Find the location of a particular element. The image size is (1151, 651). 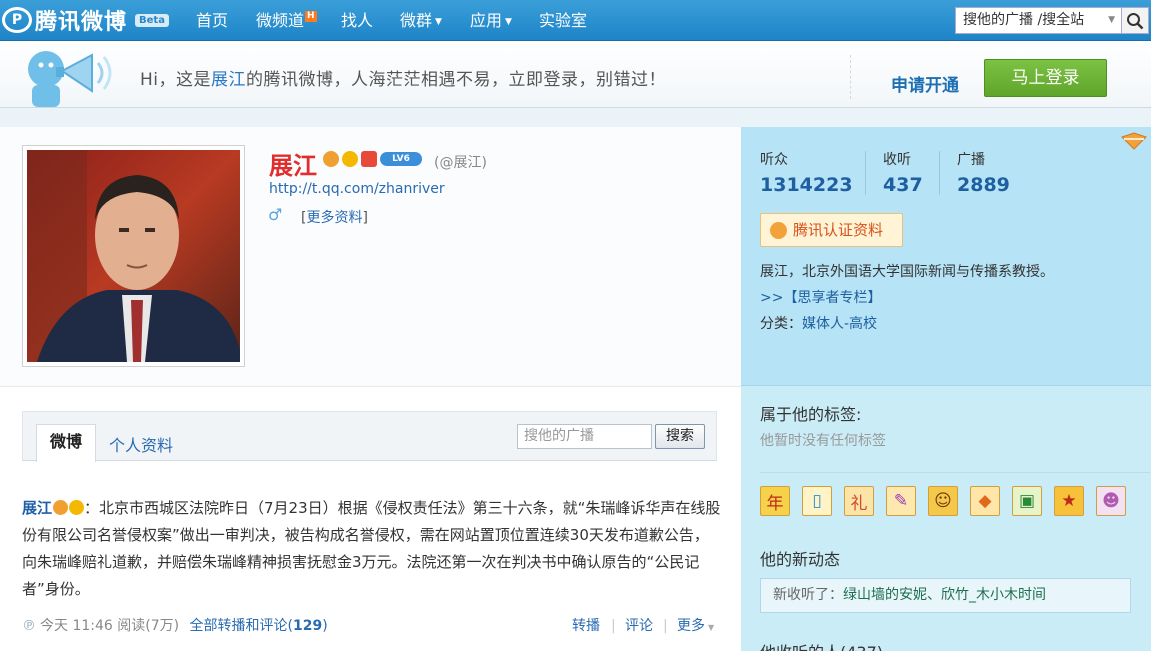

mascot-icon is located at coordinates (70, 79).